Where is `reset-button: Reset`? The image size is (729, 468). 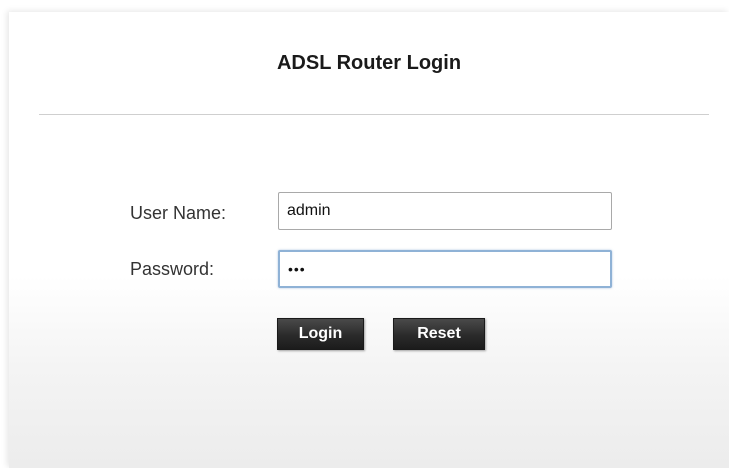 reset-button: Reset is located at coordinates (439, 334).